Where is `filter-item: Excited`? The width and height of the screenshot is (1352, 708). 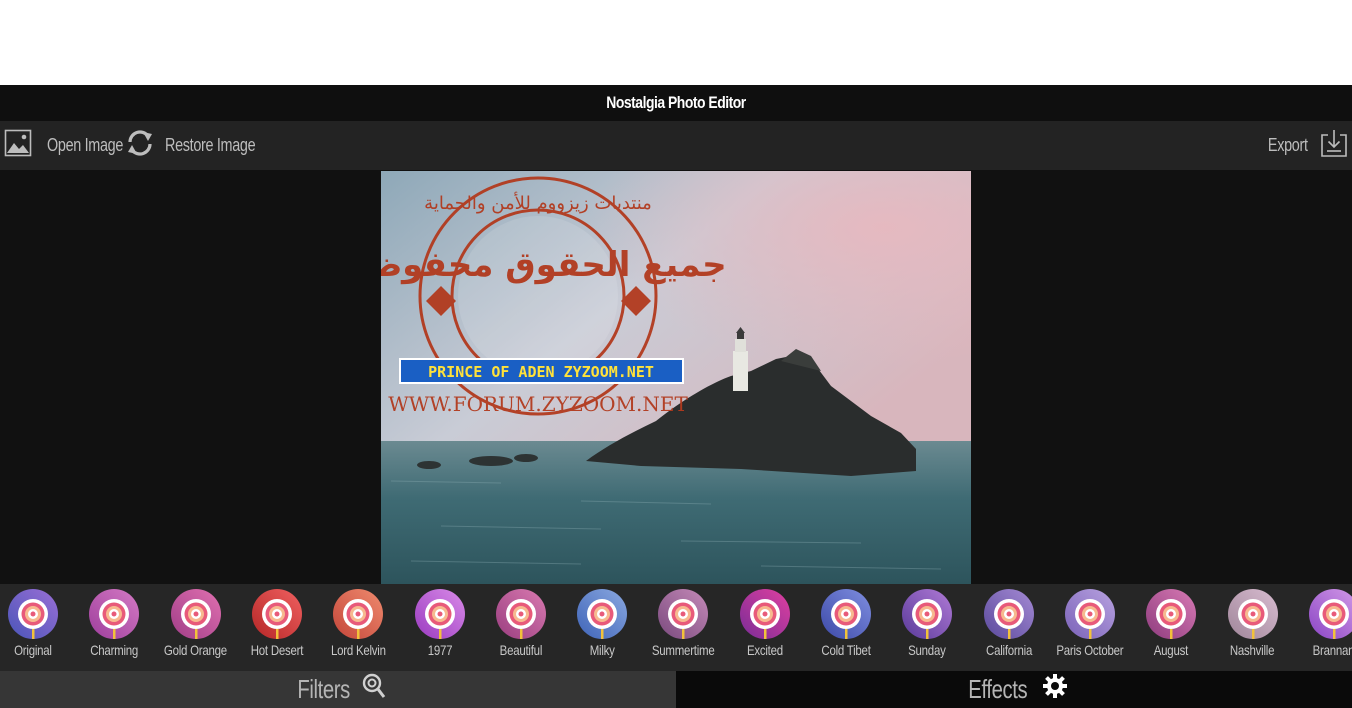 filter-item: Excited is located at coordinates (765, 627).